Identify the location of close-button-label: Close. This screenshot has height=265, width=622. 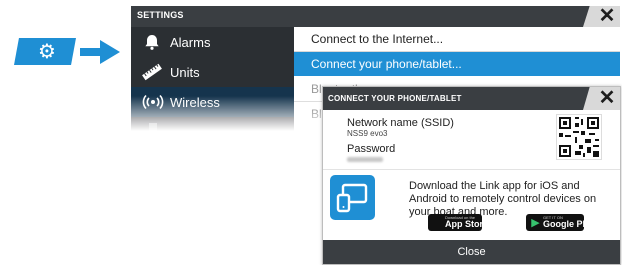
(471, 252).